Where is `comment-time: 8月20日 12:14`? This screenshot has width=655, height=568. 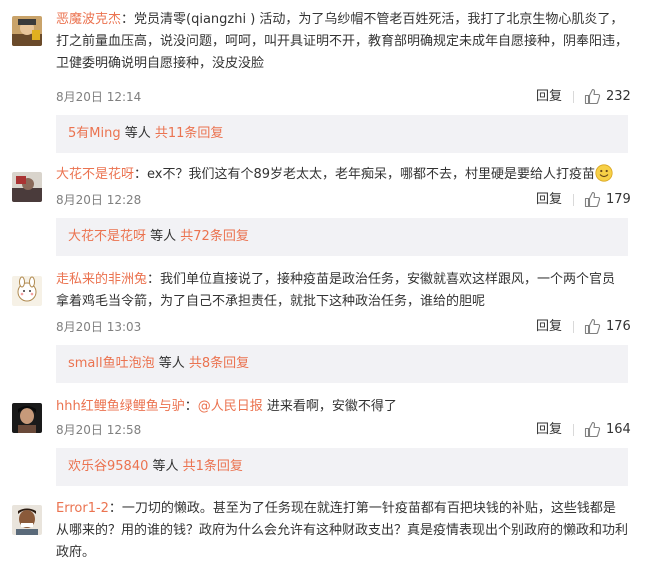
comment-time: 8月20日 12:14 is located at coordinates (99, 97).